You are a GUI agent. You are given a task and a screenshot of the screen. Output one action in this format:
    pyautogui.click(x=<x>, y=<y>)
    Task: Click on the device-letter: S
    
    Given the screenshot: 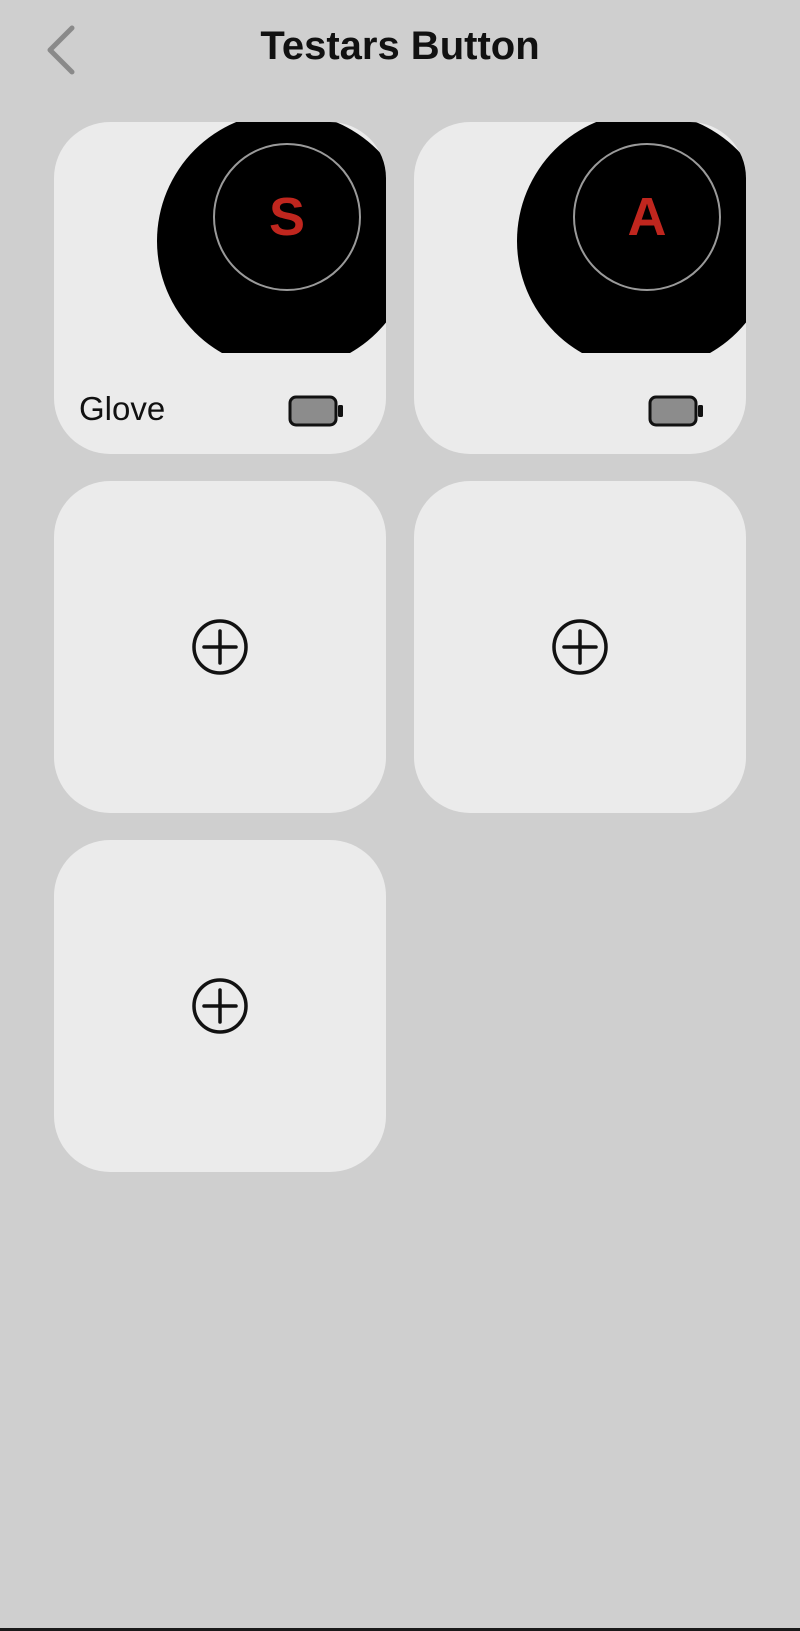 What is the action you would take?
    pyautogui.click(x=287, y=217)
    